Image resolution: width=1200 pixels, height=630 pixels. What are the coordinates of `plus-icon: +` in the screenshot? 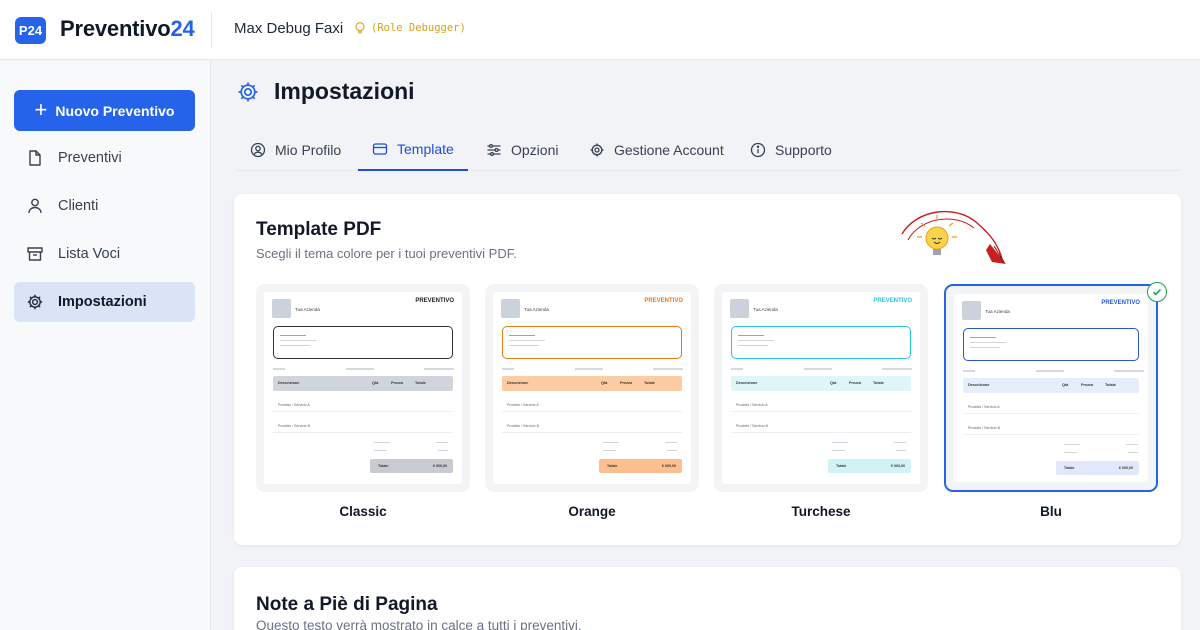 It's located at (41, 109).